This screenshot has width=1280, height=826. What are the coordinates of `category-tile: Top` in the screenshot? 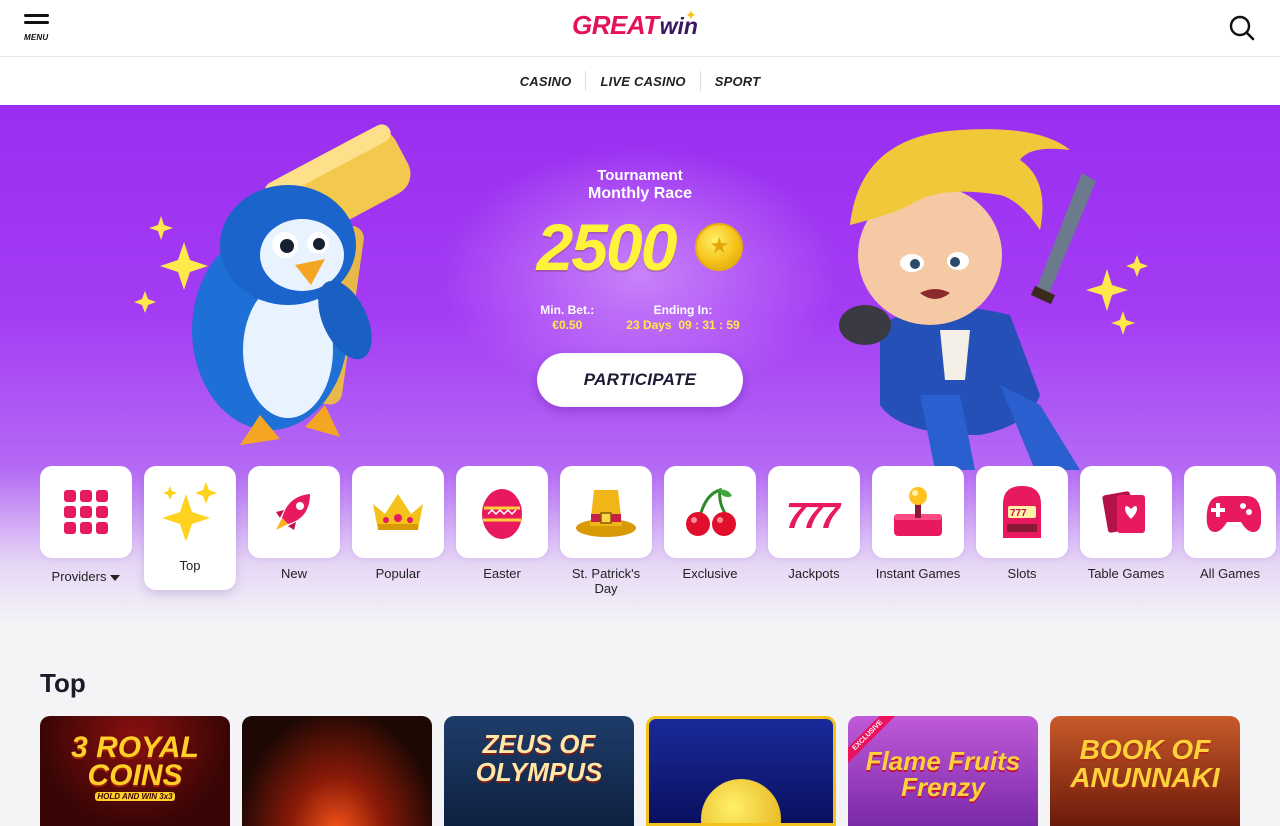 It's located at (190, 528).